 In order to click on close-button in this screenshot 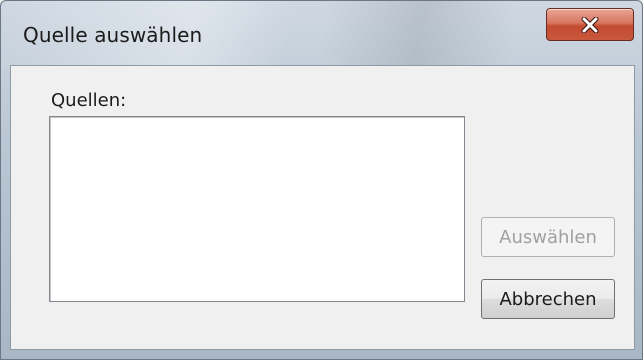, I will do `click(590, 24)`.